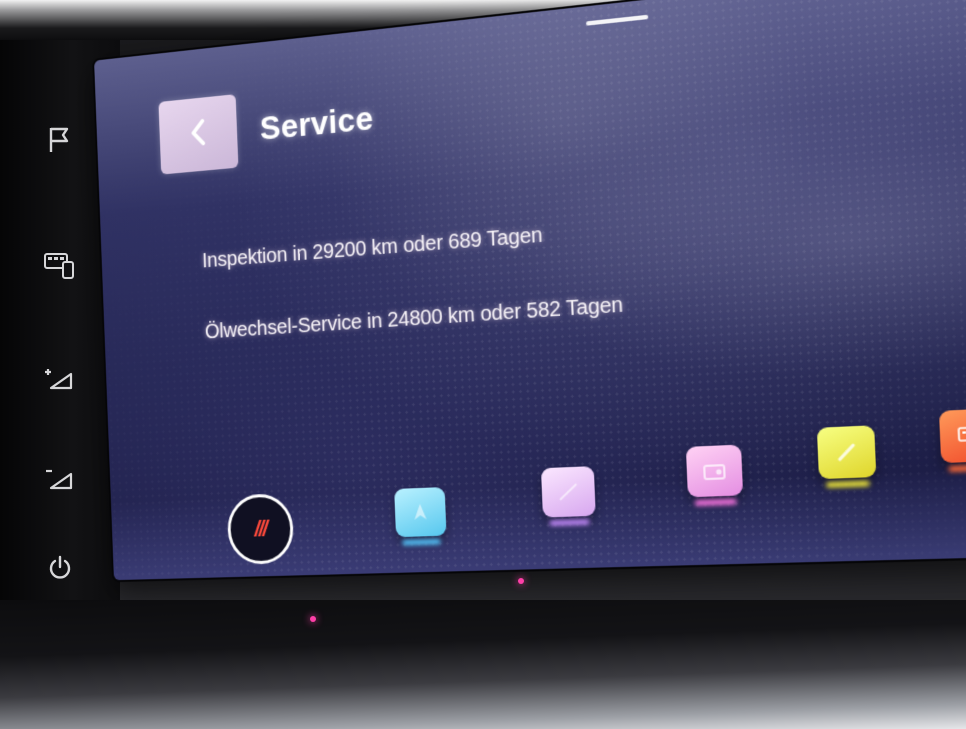 The width and height of the screenshot is (966, 729). What do you see at coordinates (60, 477) in the screenshot?
I see `volume-down-icon` at bounding box center [60, 477].